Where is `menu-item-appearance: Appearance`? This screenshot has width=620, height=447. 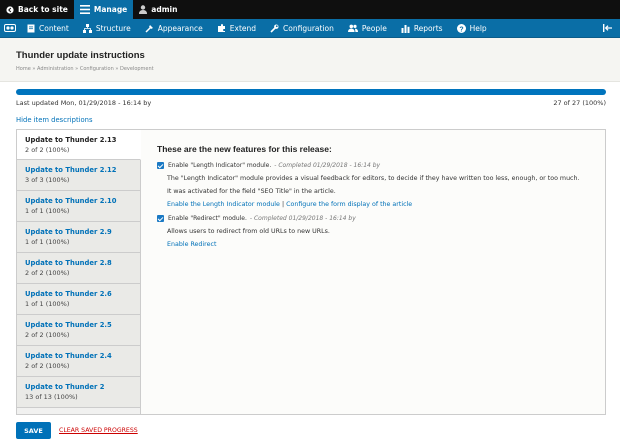
menu-item-appearance: Appearance is located at coordinates (174, 28).